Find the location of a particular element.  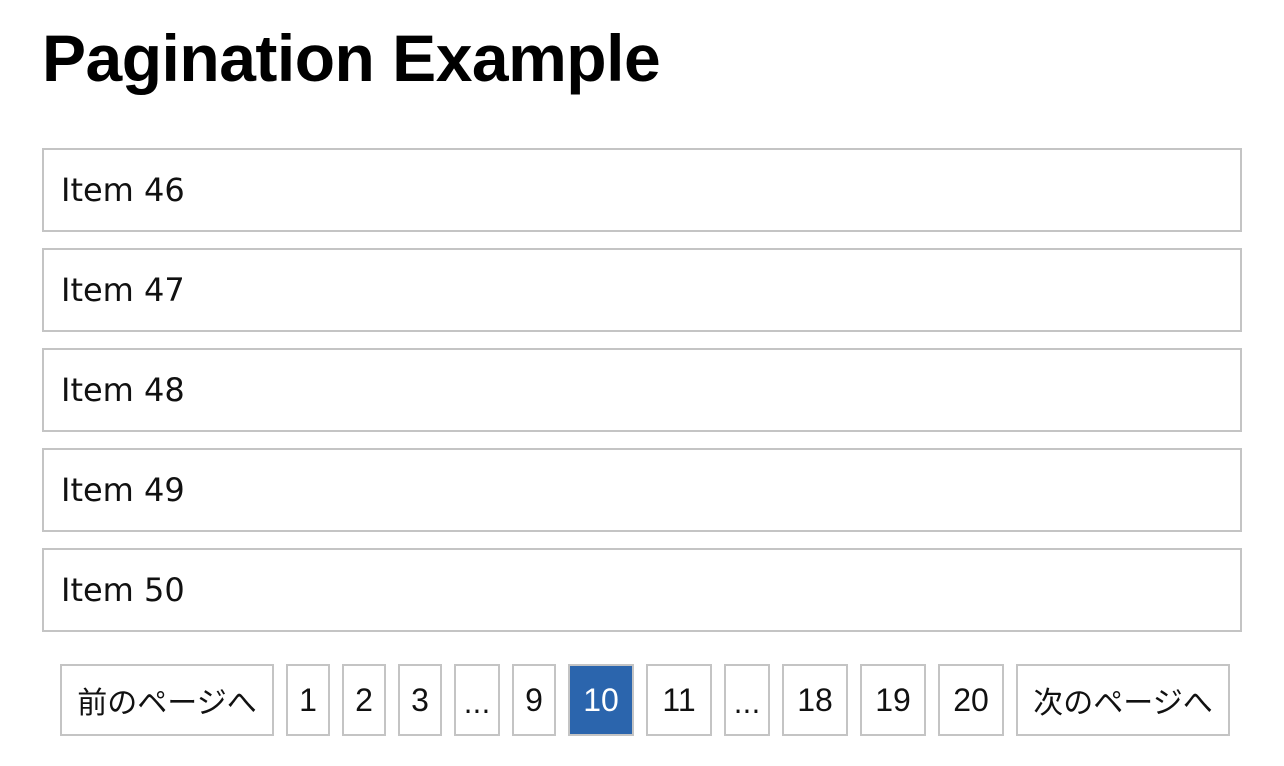

prev-page-button: 前のページへ is located at coordinates (167, 700).